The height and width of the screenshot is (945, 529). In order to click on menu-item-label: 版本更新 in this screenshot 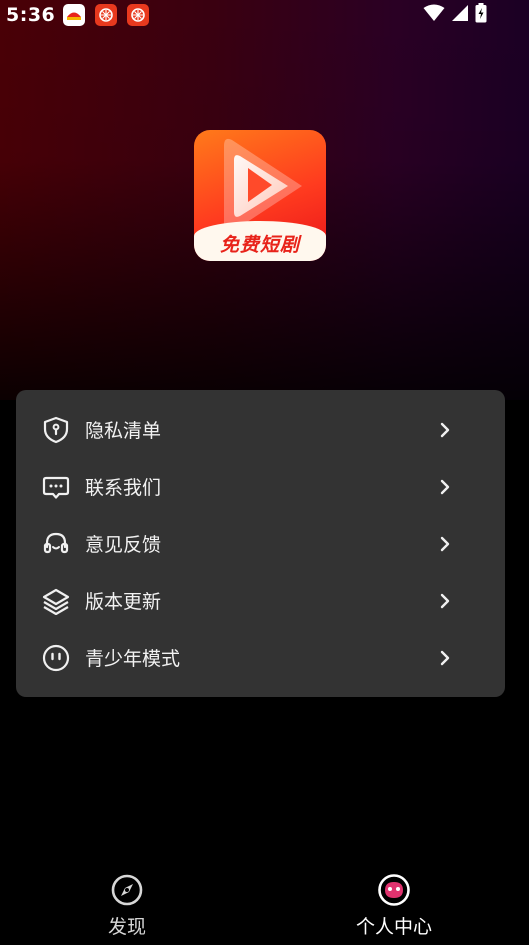, I will do `click(123, 602)`.